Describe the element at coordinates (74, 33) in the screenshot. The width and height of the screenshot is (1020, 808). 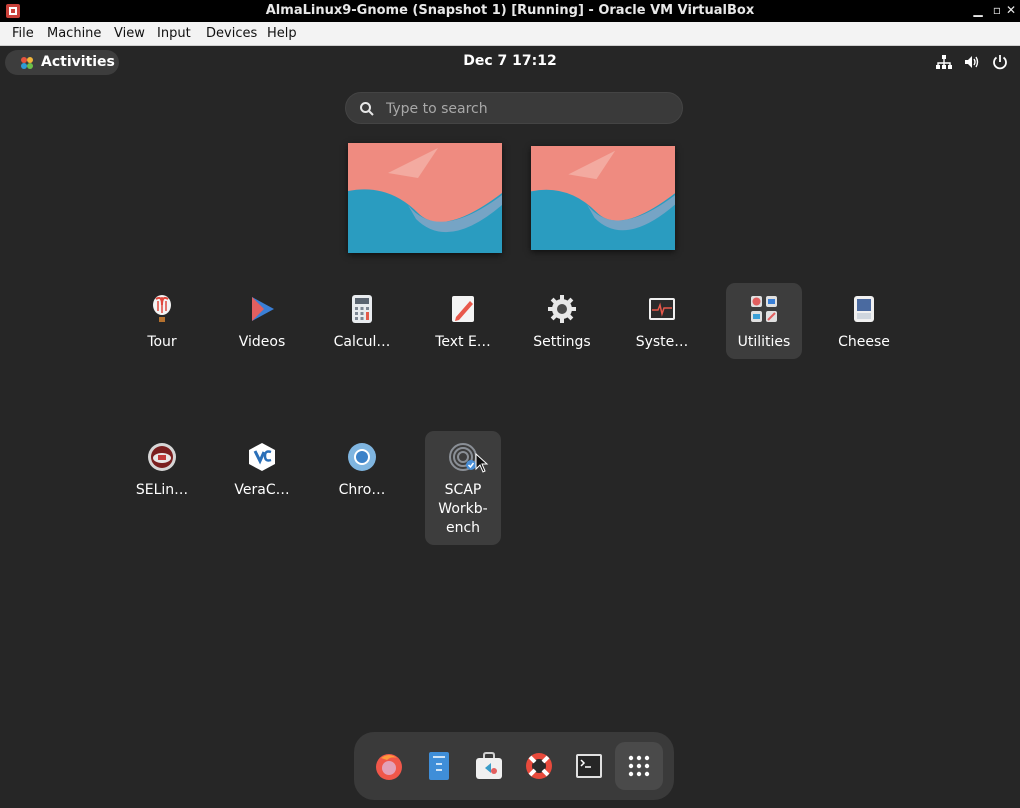
I see `menu-machine: Machine` at that location.